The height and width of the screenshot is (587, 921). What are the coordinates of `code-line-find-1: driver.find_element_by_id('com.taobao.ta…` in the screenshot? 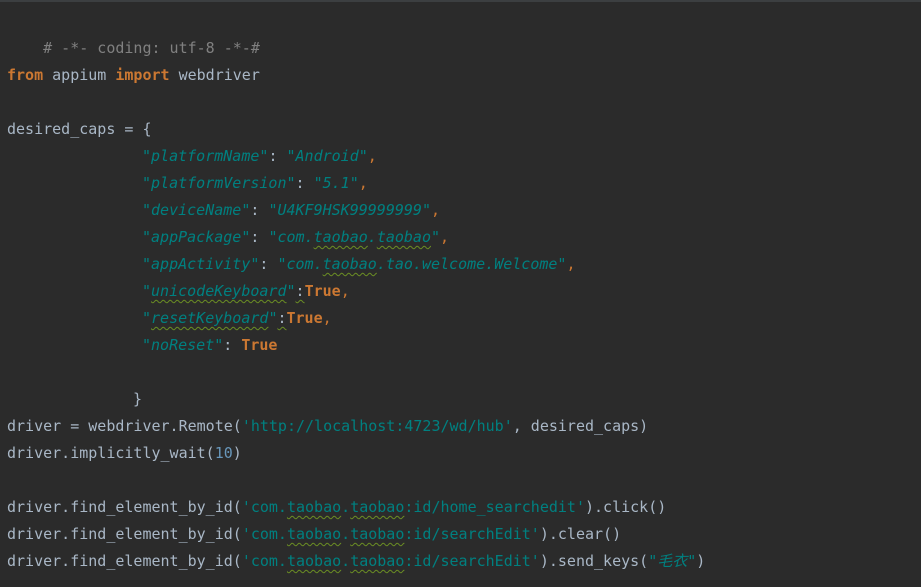 It's located at (336, 507).